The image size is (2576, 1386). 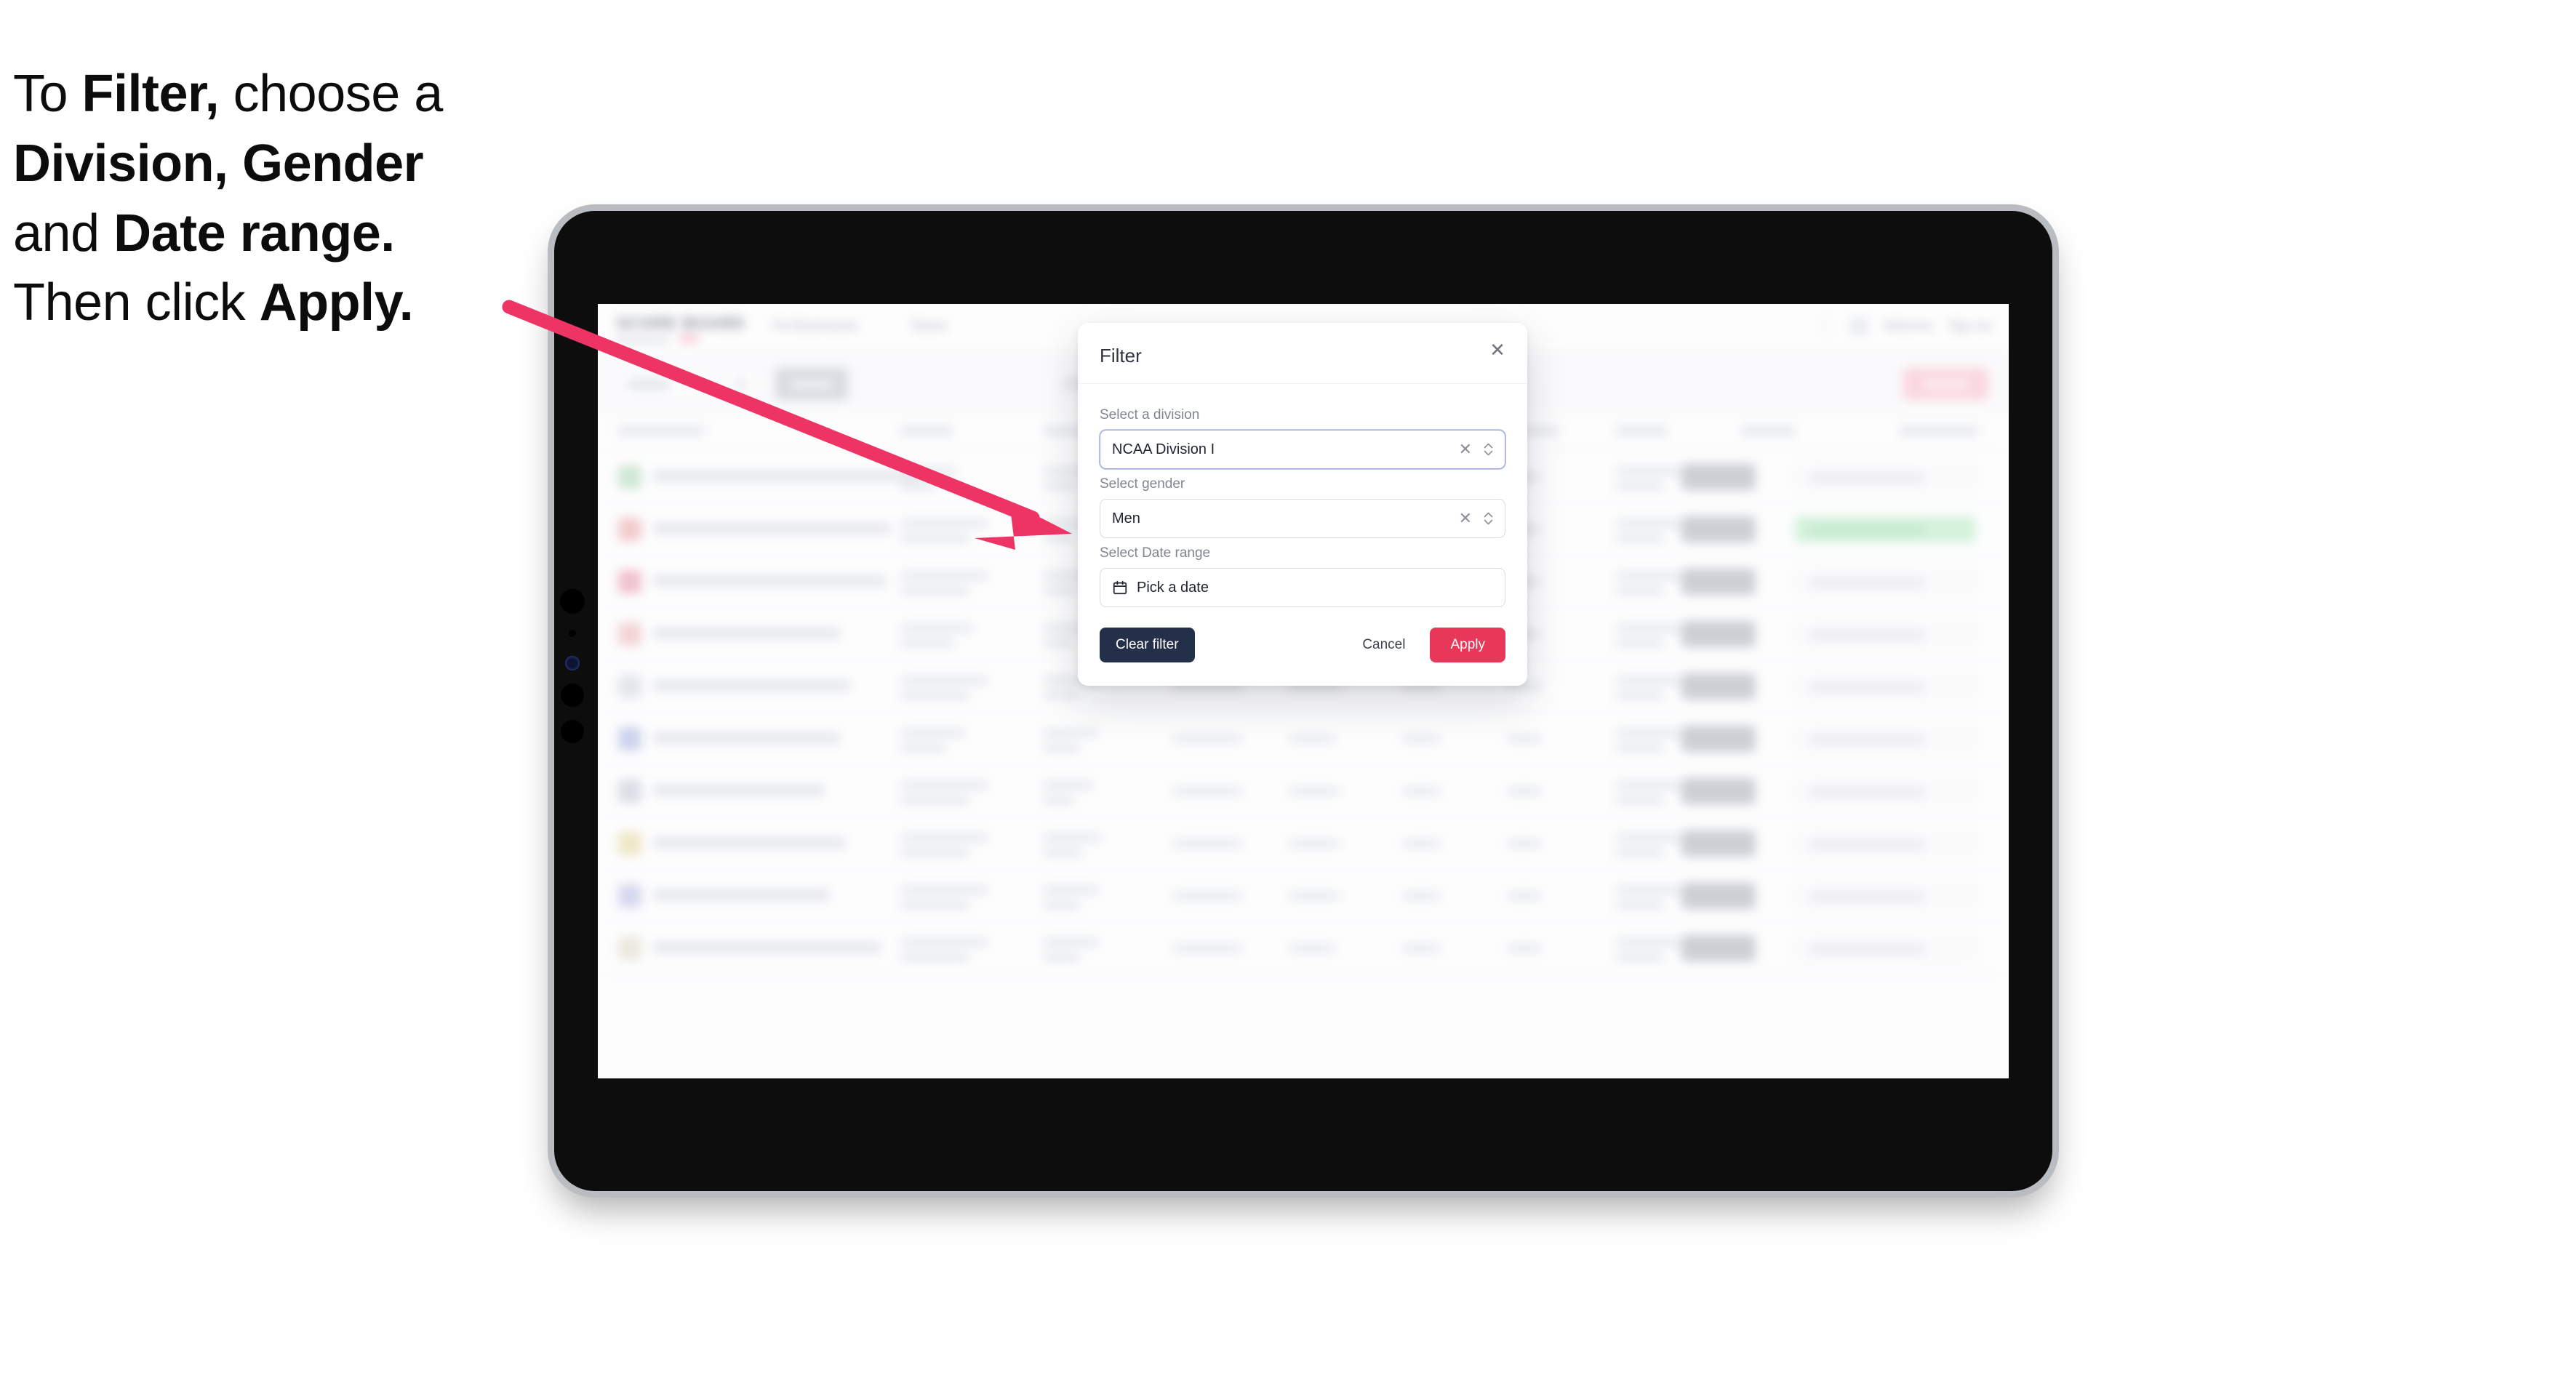 I want to click on gender-value: Men, so click(x=1126, y=518).